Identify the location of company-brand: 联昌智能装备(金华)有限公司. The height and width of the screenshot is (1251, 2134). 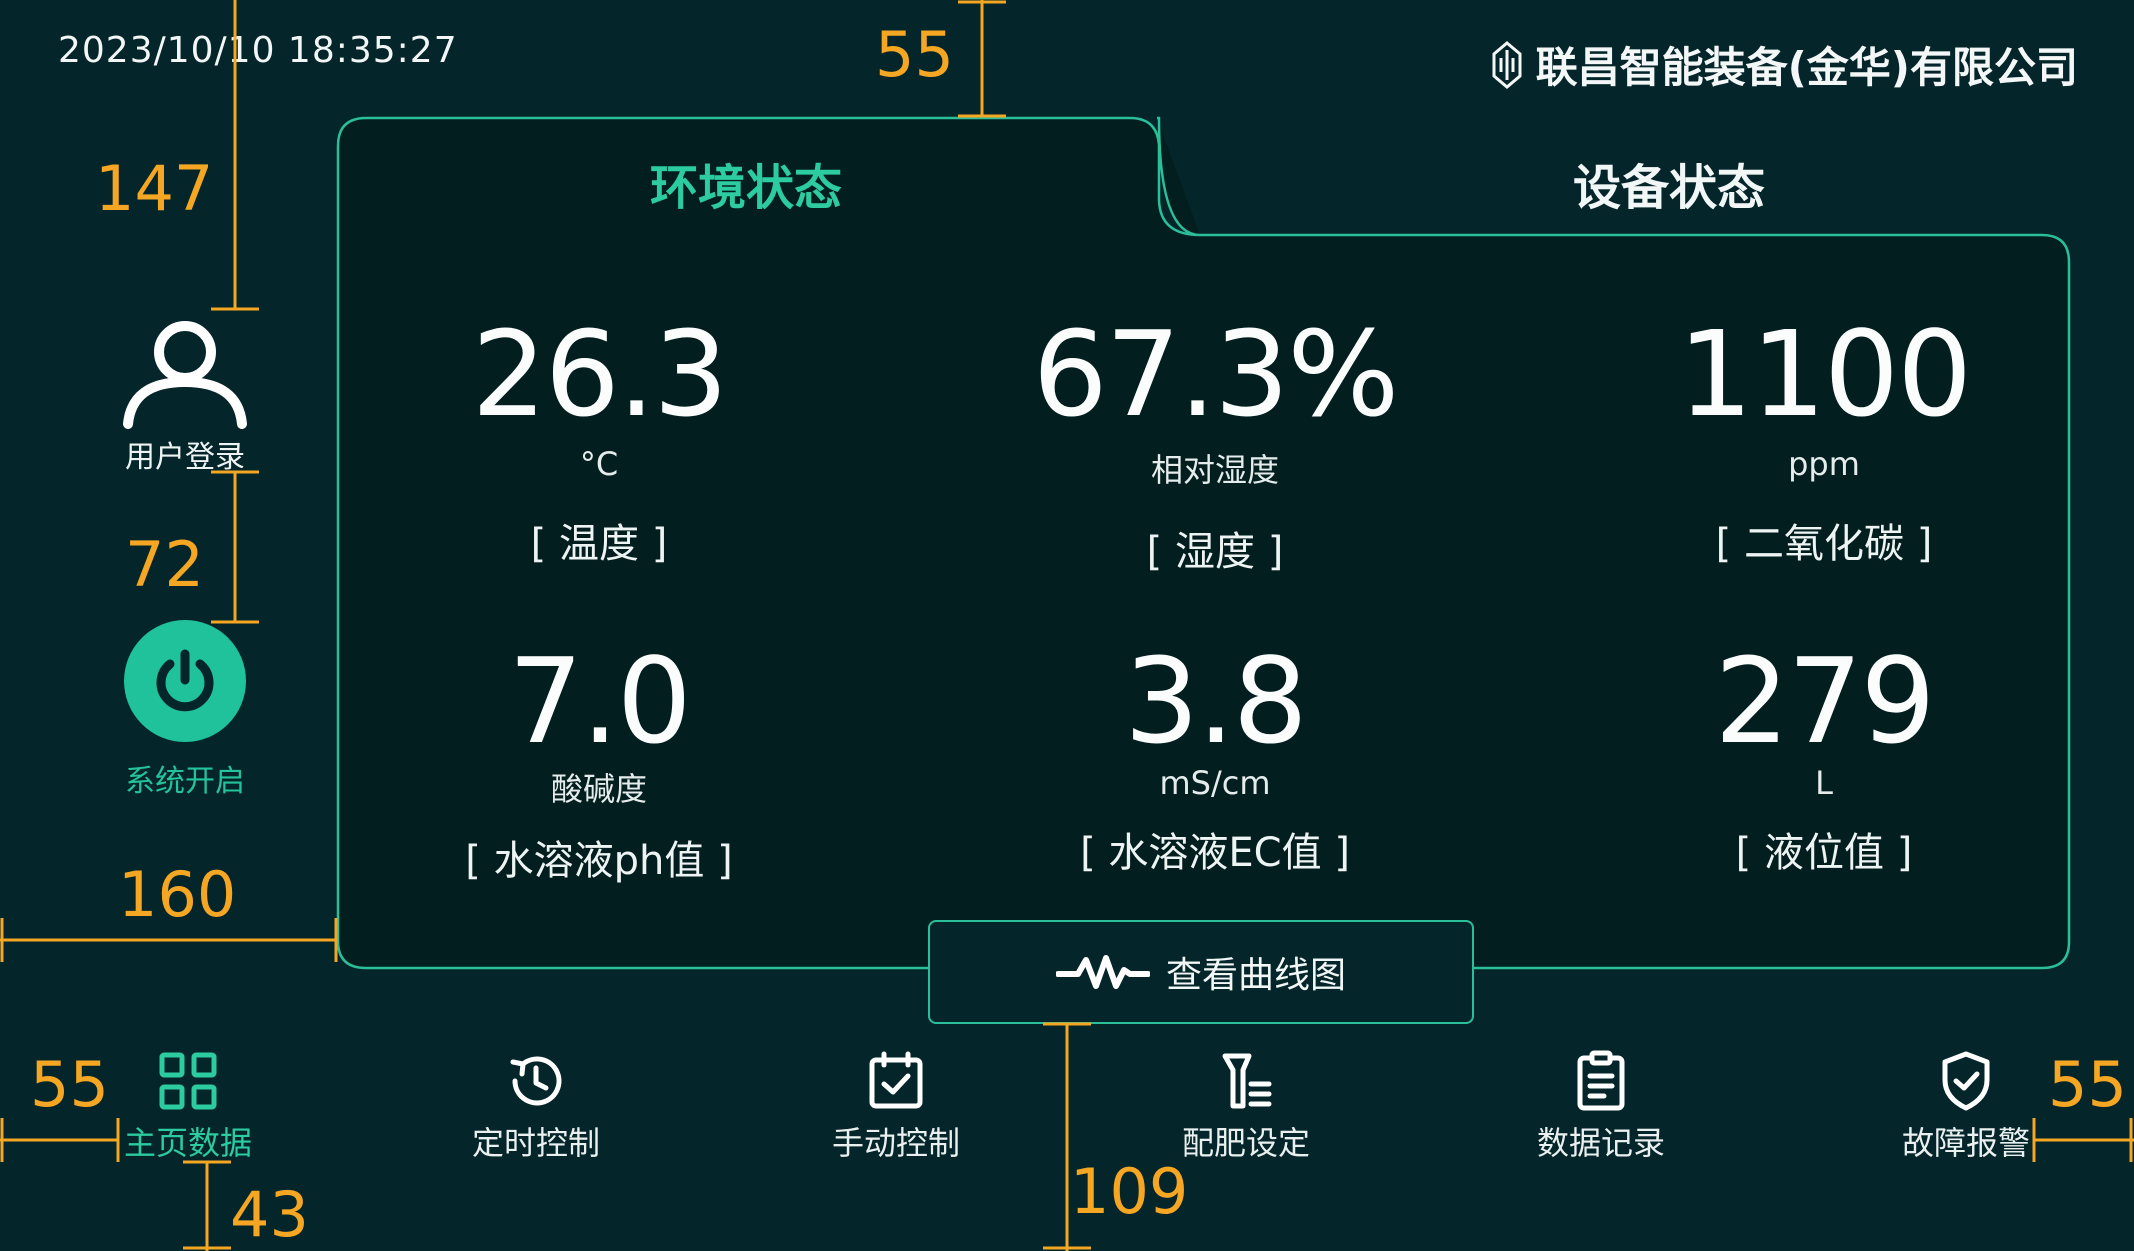
(1783, 64).